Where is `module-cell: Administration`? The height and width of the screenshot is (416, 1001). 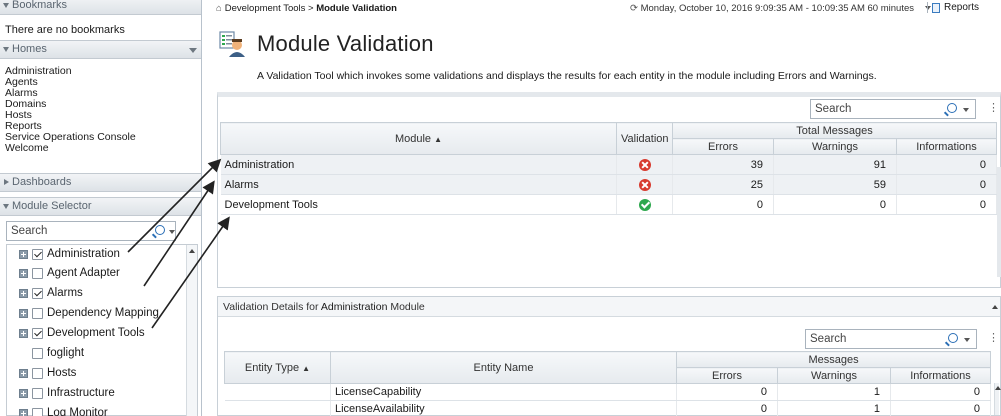 module-cell: Administration is located at coordinates (418, 164).